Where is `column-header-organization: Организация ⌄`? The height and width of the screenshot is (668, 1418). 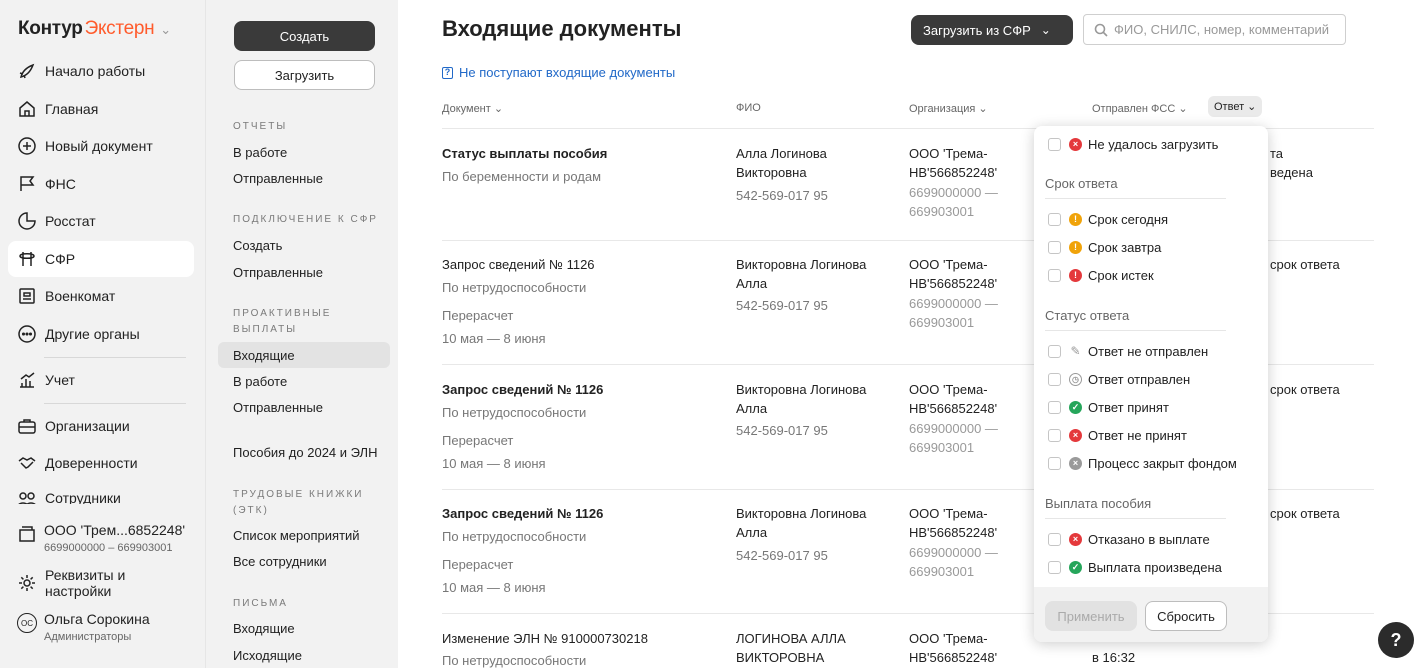 column-header-organization: Организация ⌄ is located at coordinates (948, 108).